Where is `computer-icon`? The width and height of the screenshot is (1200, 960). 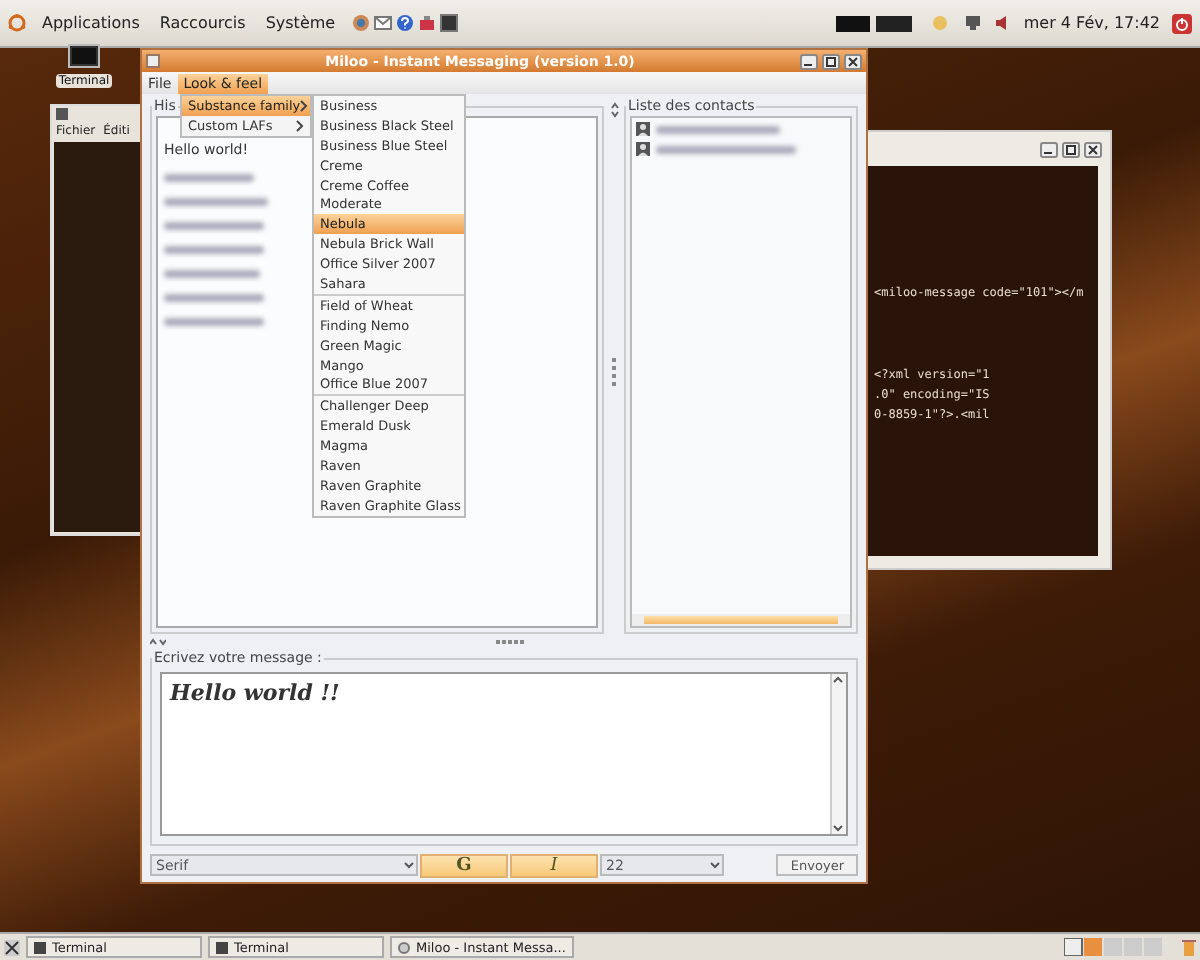
computer-icon is located at coordinates (972, 23).